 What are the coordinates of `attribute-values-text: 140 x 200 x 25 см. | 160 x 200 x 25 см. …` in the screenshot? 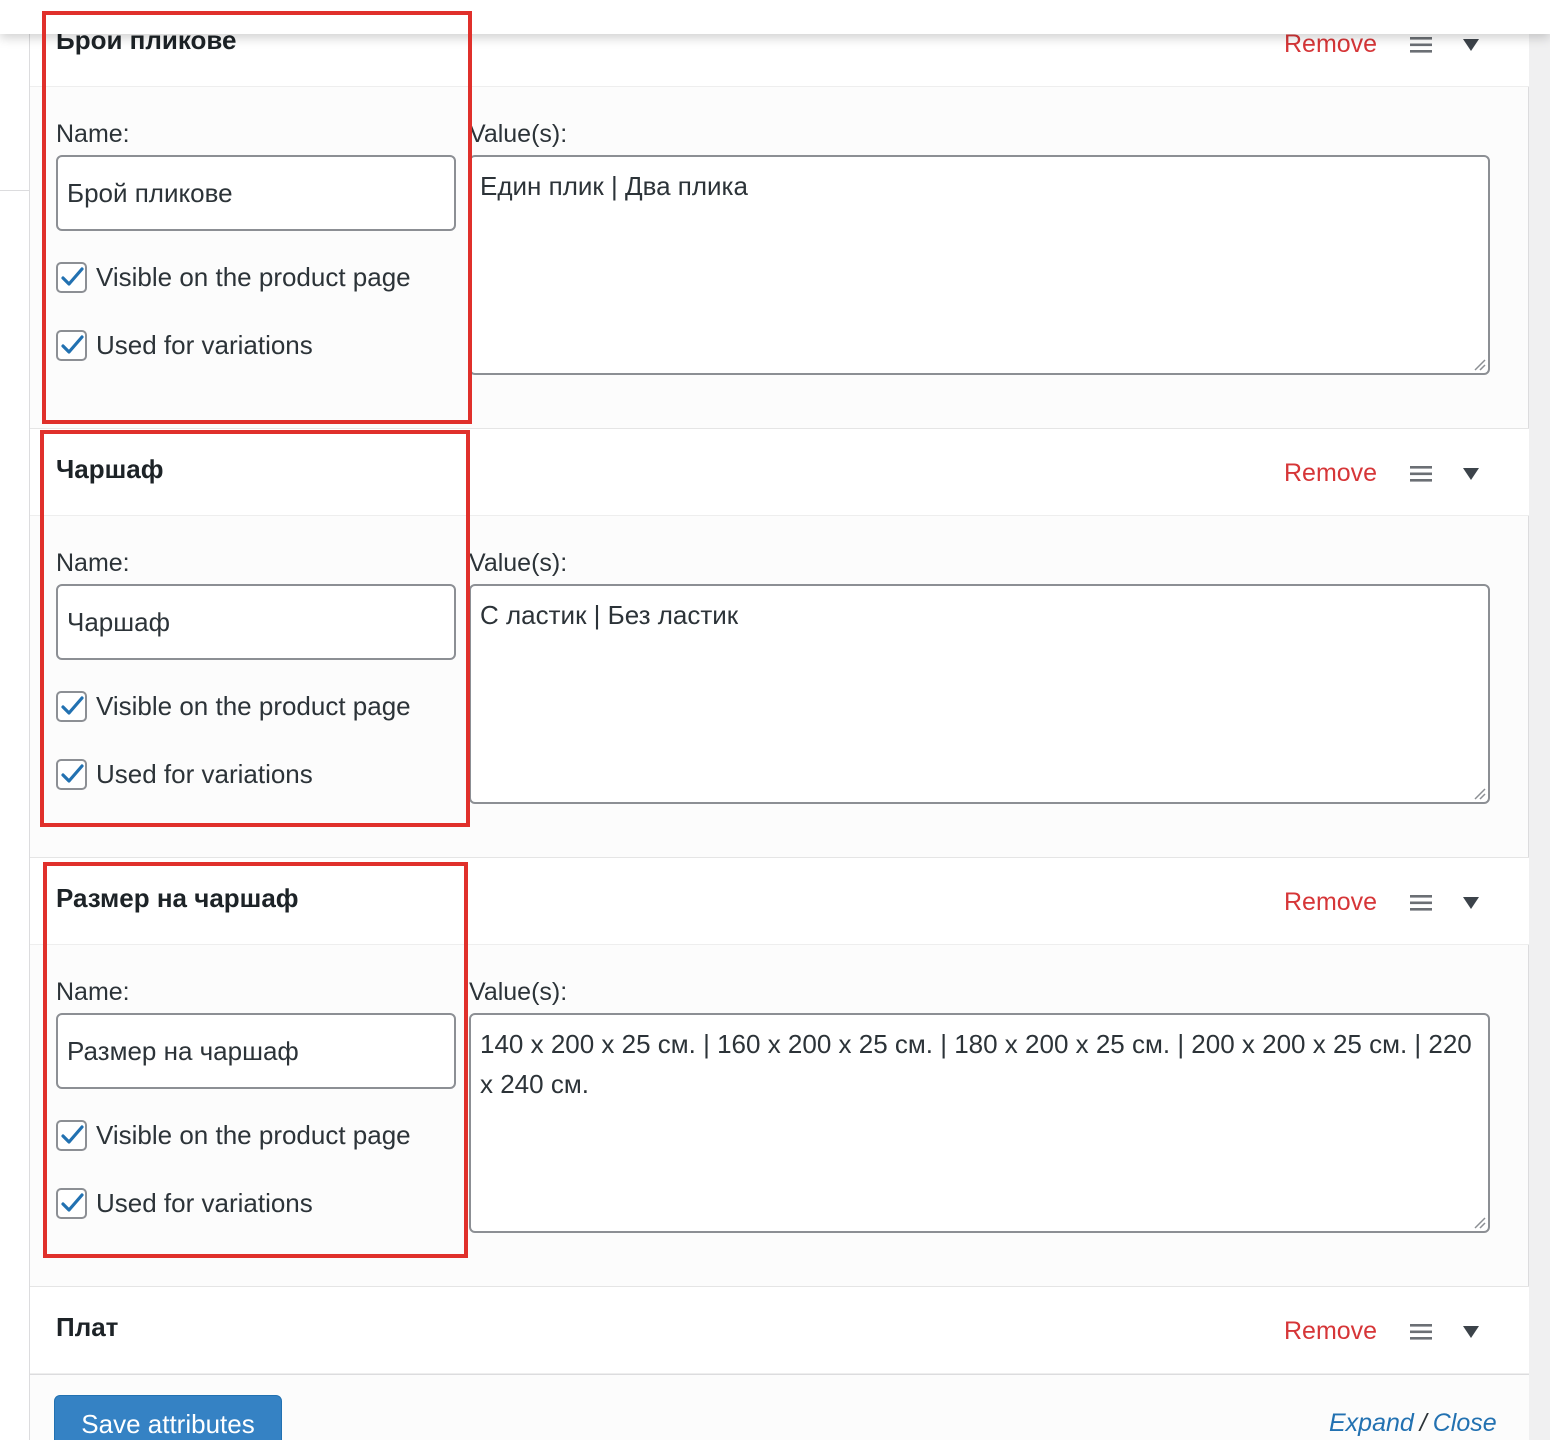 It's located at (976, 1064).